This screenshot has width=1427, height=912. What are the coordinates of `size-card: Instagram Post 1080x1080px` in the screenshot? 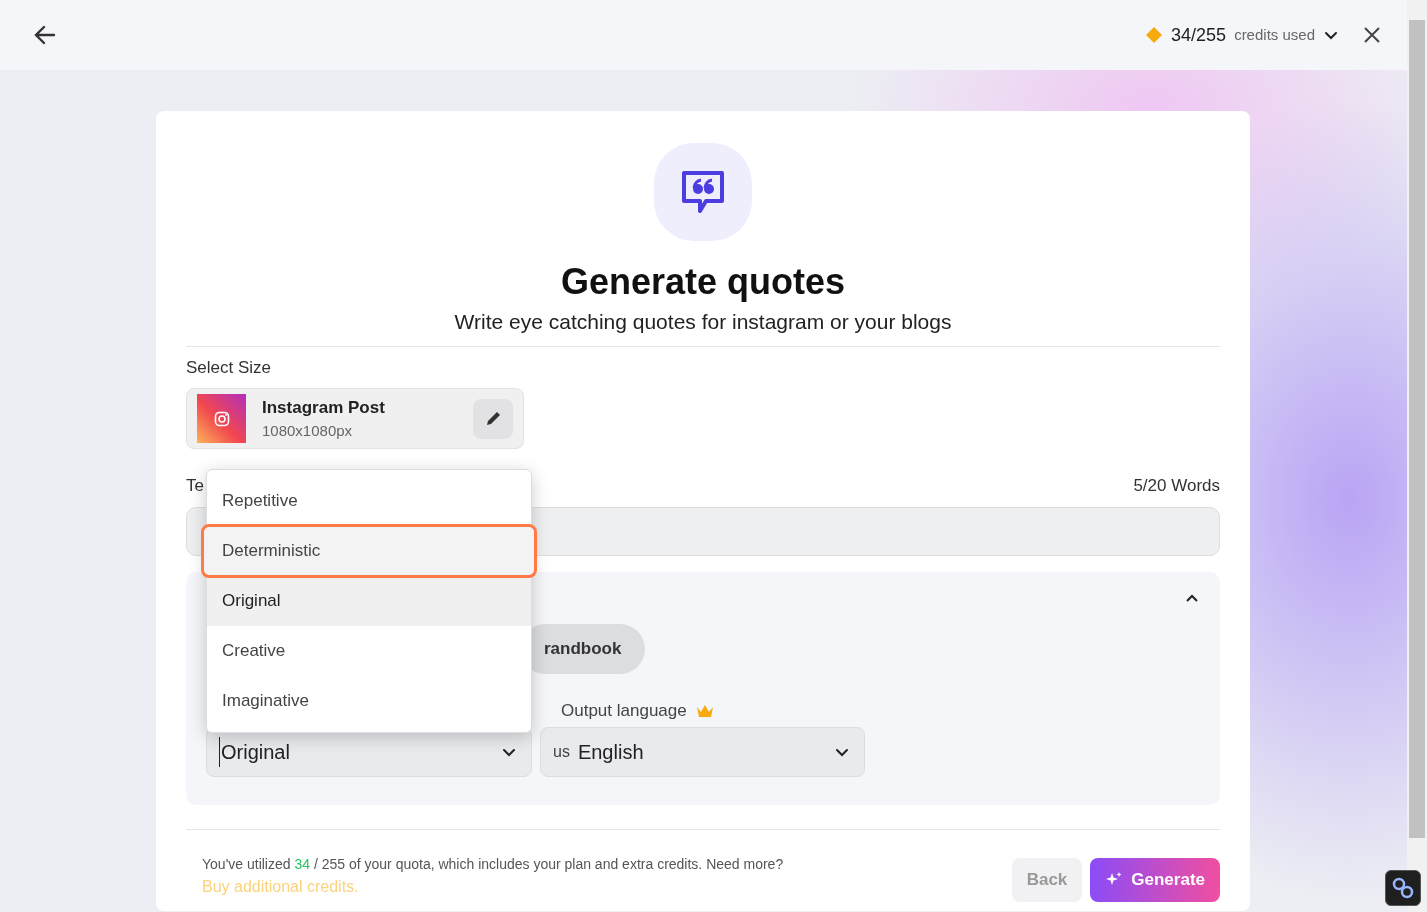 It's located at (355, 419).